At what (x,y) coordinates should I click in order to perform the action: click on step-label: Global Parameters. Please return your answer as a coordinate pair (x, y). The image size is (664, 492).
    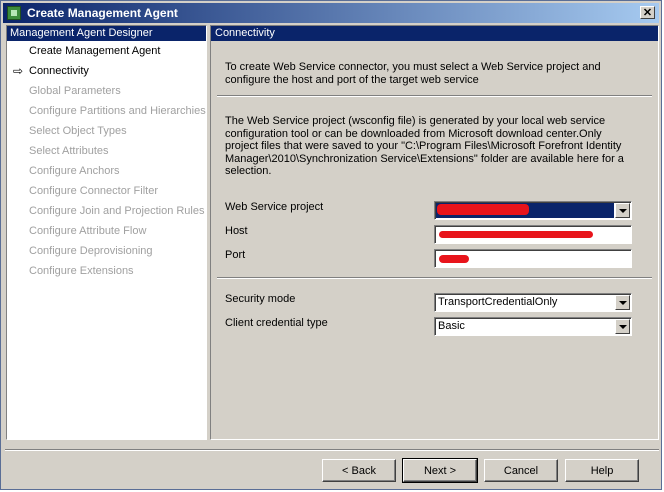
    Looking at the image, I should click on (75, 91).